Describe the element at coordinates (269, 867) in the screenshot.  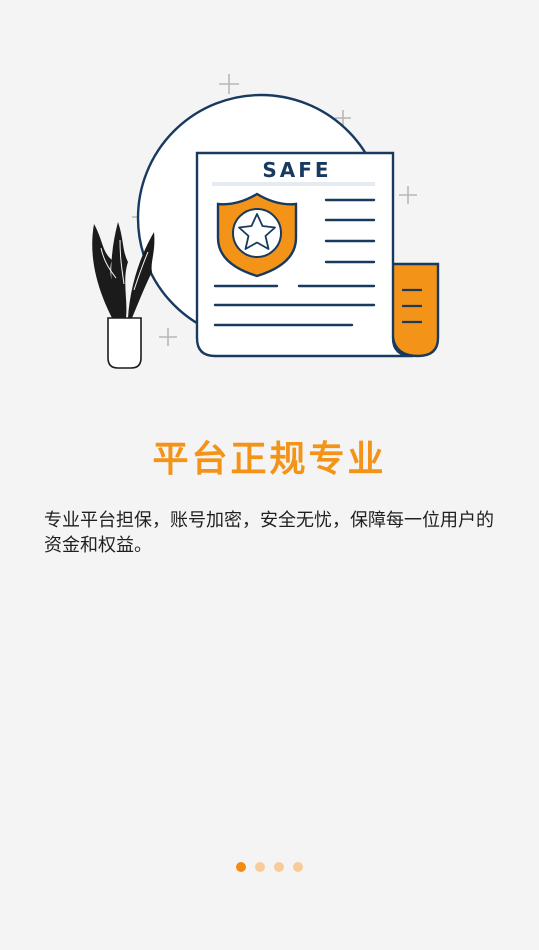
I see `page-indicator` at that location.